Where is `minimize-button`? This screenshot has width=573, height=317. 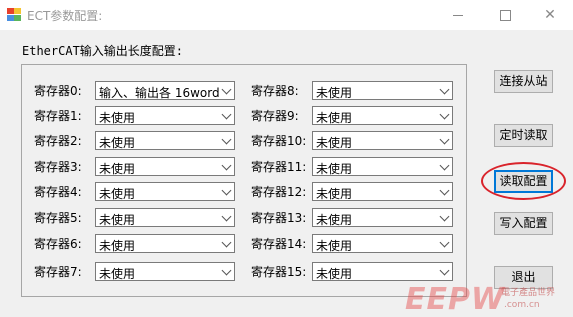 minimize-button is located at coordinates (458, 15).